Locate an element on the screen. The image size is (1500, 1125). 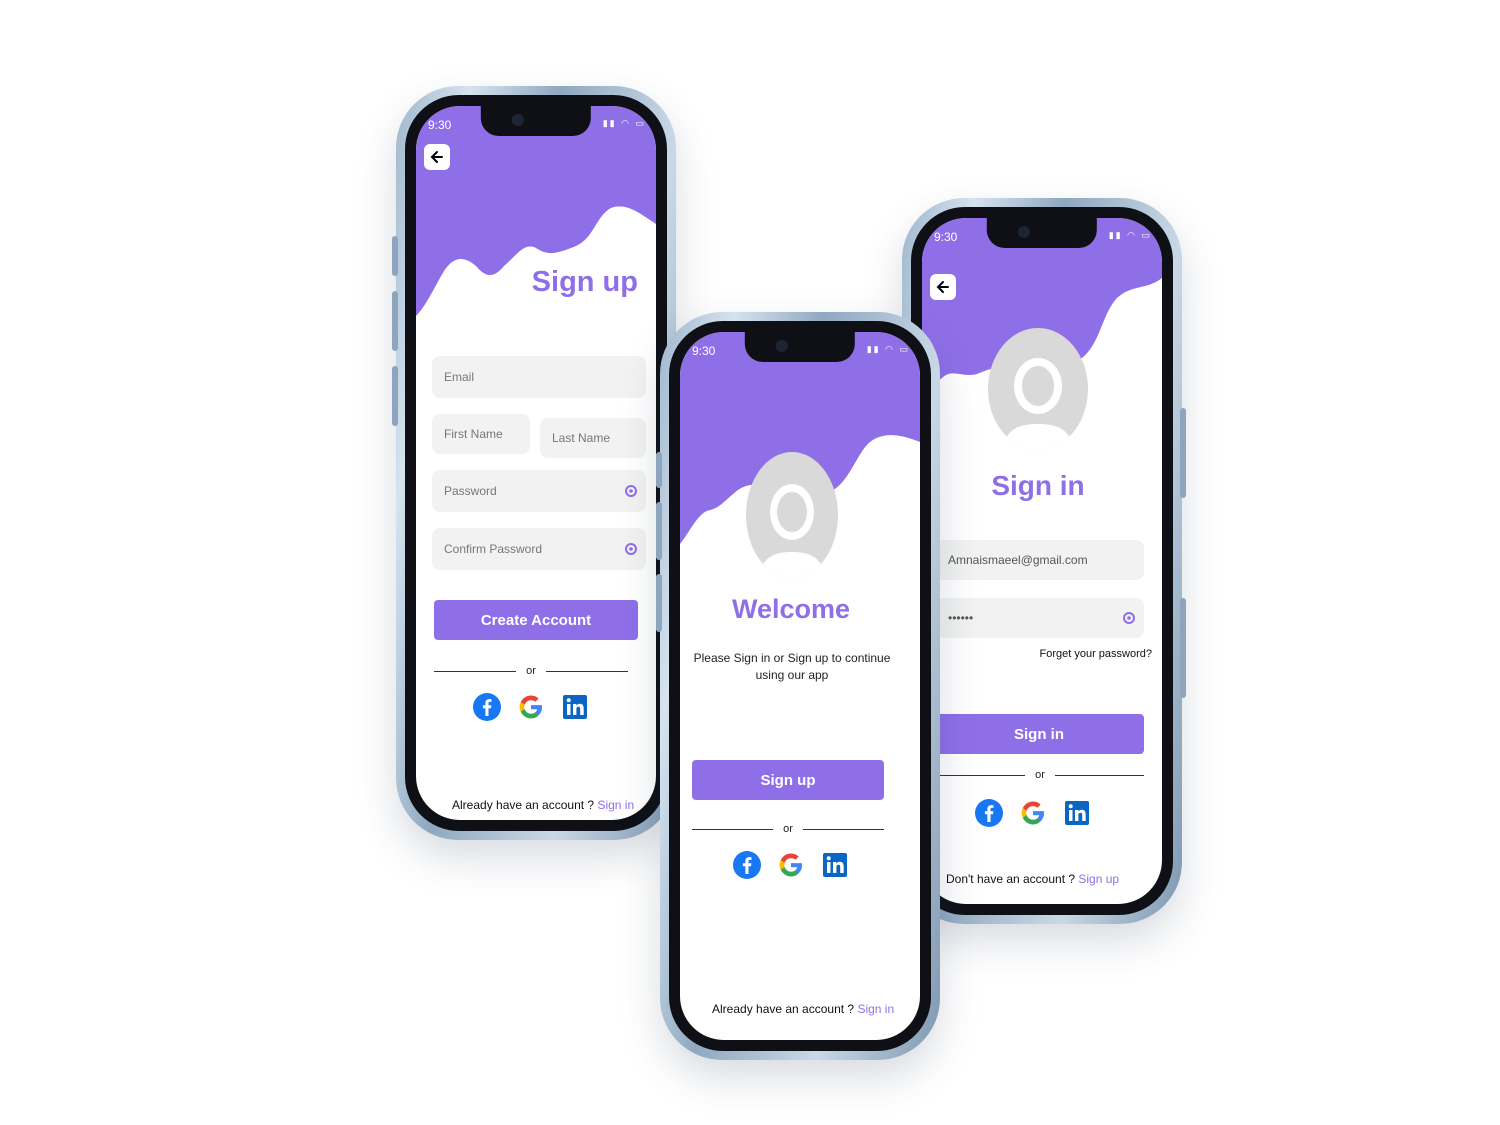
signin-button: Sign in is located at coordinates (1039, 734).